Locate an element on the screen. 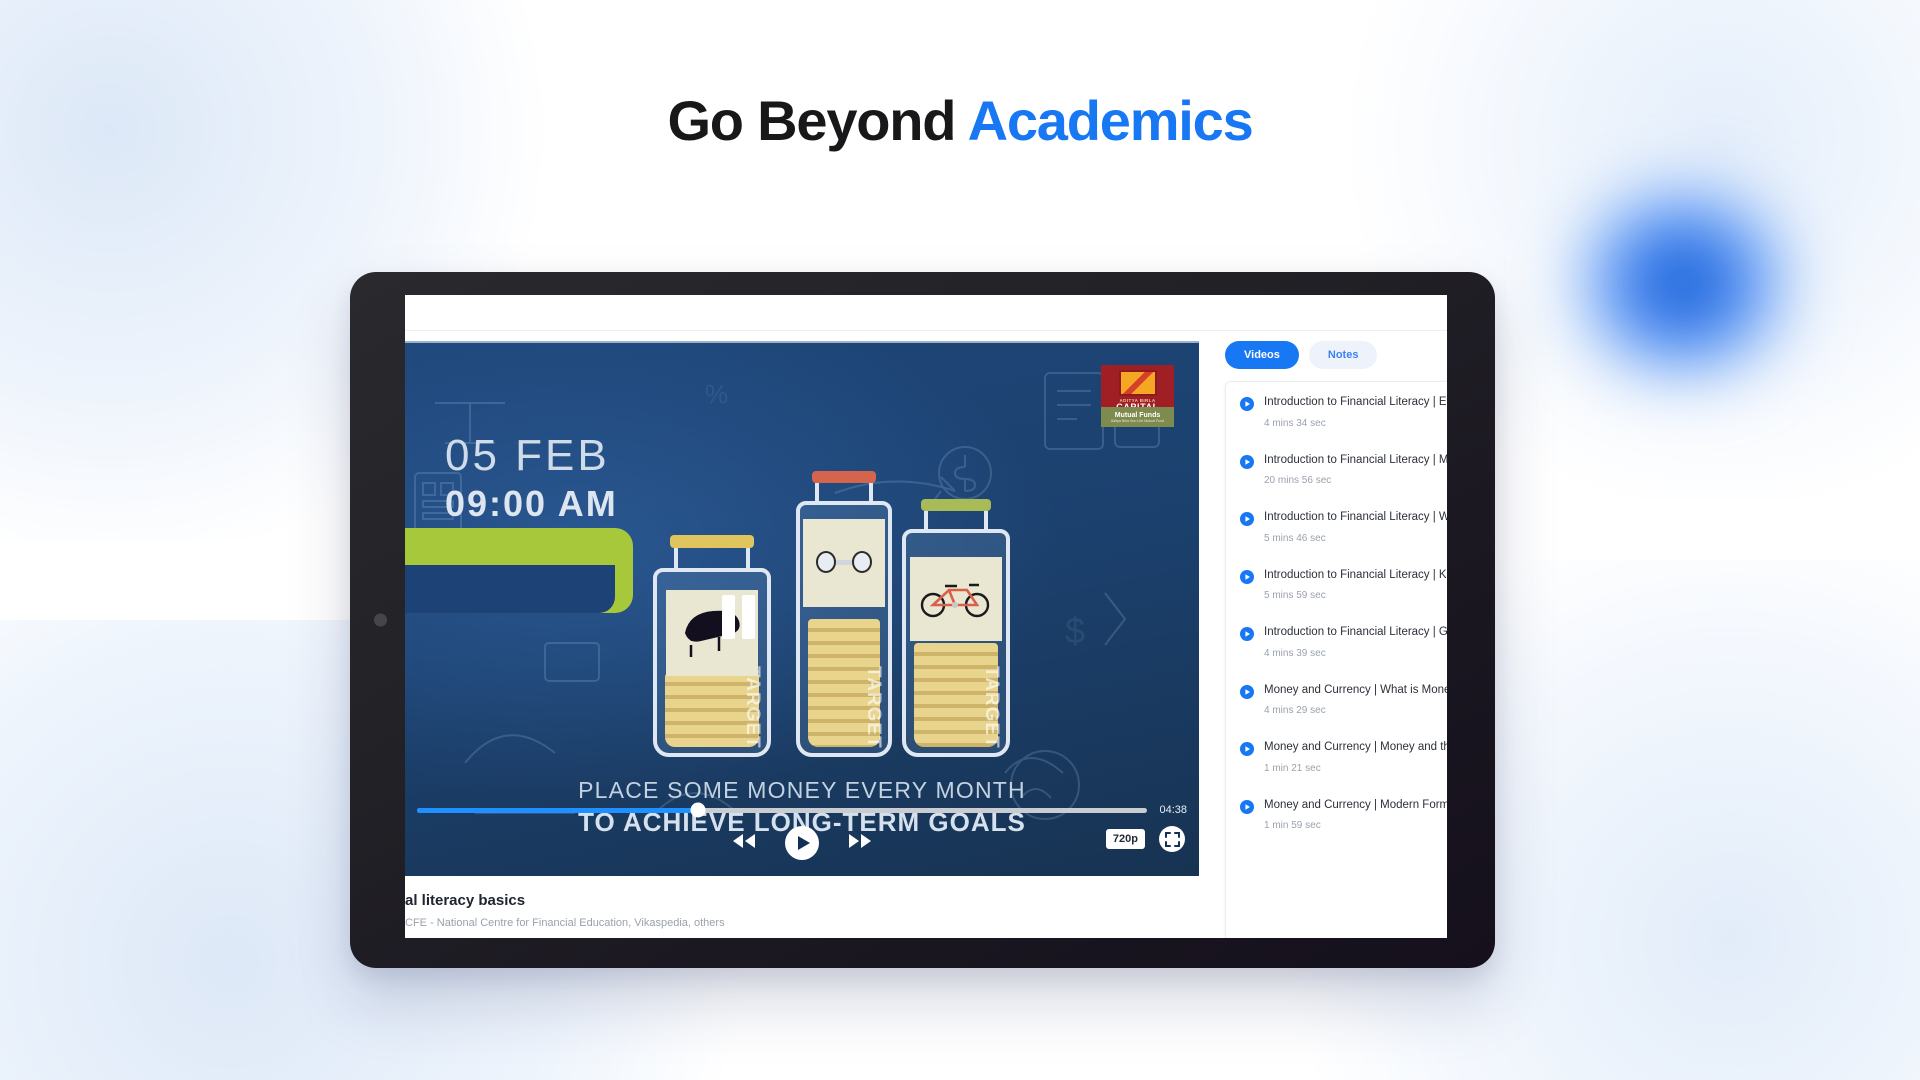  jar-bicycle: TARGET is located at coordinates (956, 628).